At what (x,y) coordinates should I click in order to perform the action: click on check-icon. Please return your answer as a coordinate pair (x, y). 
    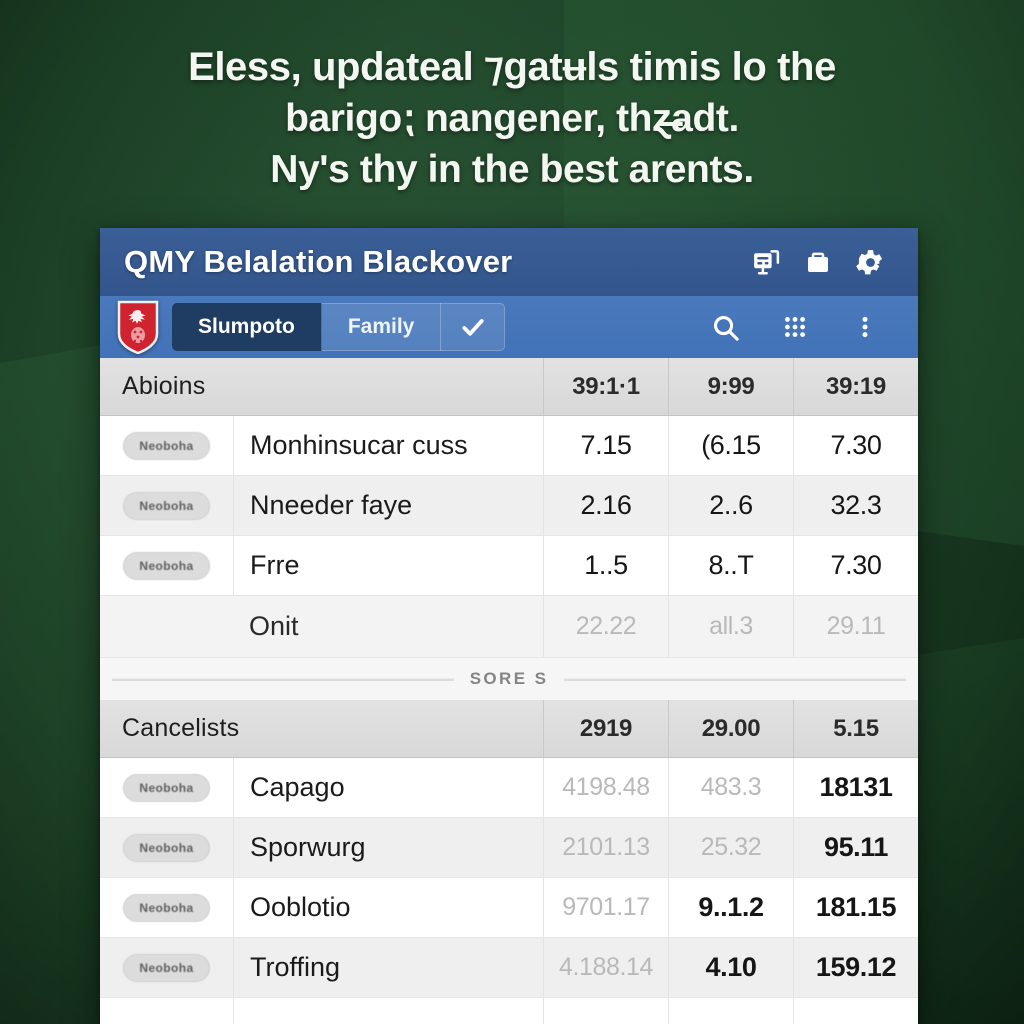
    Looking at the image, I should click on (473, 327).